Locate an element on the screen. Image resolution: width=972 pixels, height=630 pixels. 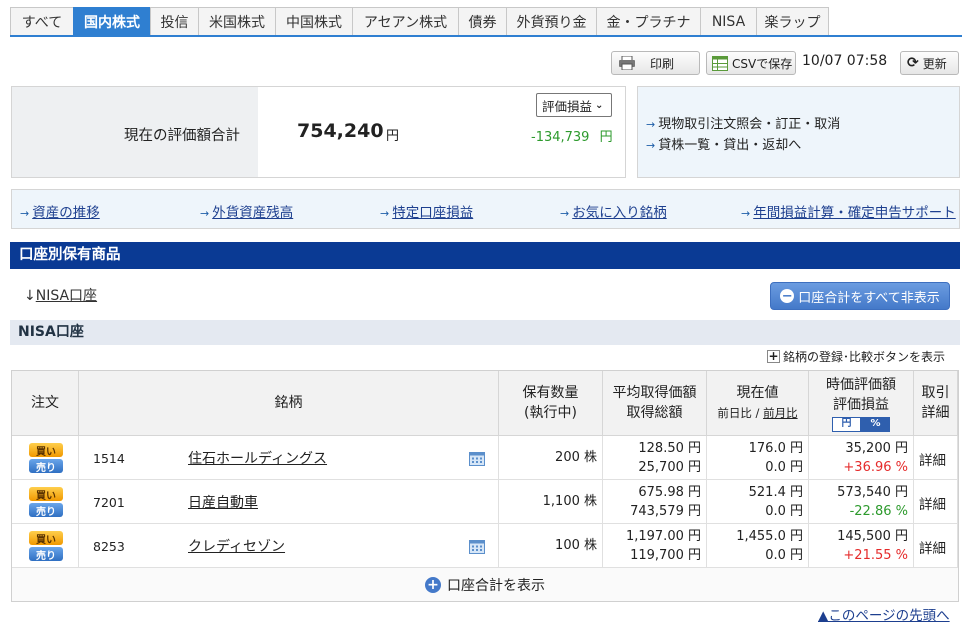
nav-specific-account-pl: → 特定口座損益 is located at coordinates (426, 211).